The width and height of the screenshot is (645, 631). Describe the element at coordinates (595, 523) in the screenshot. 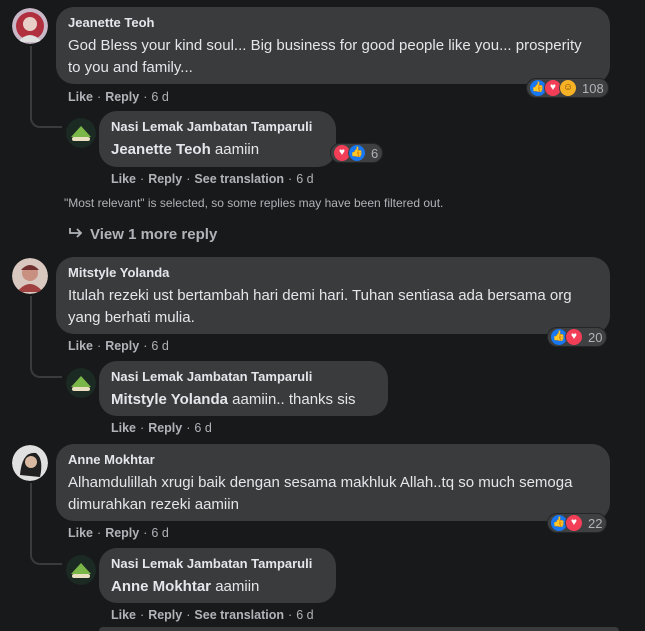

I see `reaction-count: 22` at that location.